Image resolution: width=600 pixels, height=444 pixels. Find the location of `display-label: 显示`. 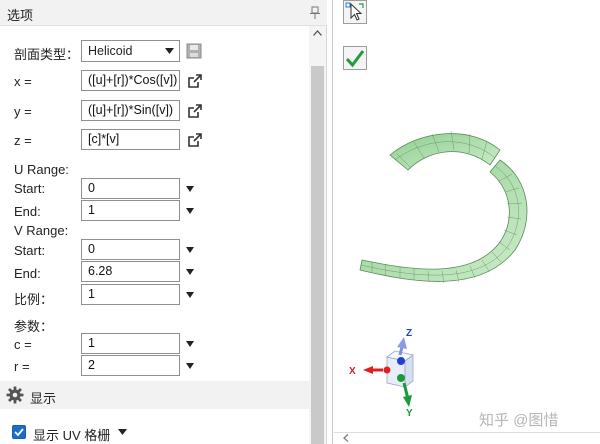

display-label: 显示 is located at coordinates (43, 398).